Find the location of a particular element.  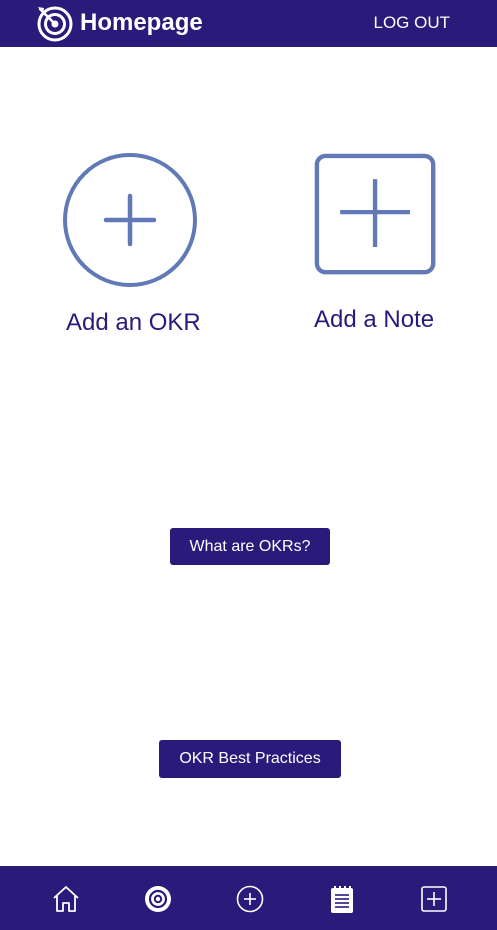

add-note-label: Add a Note is located at coordinates (374, 319).